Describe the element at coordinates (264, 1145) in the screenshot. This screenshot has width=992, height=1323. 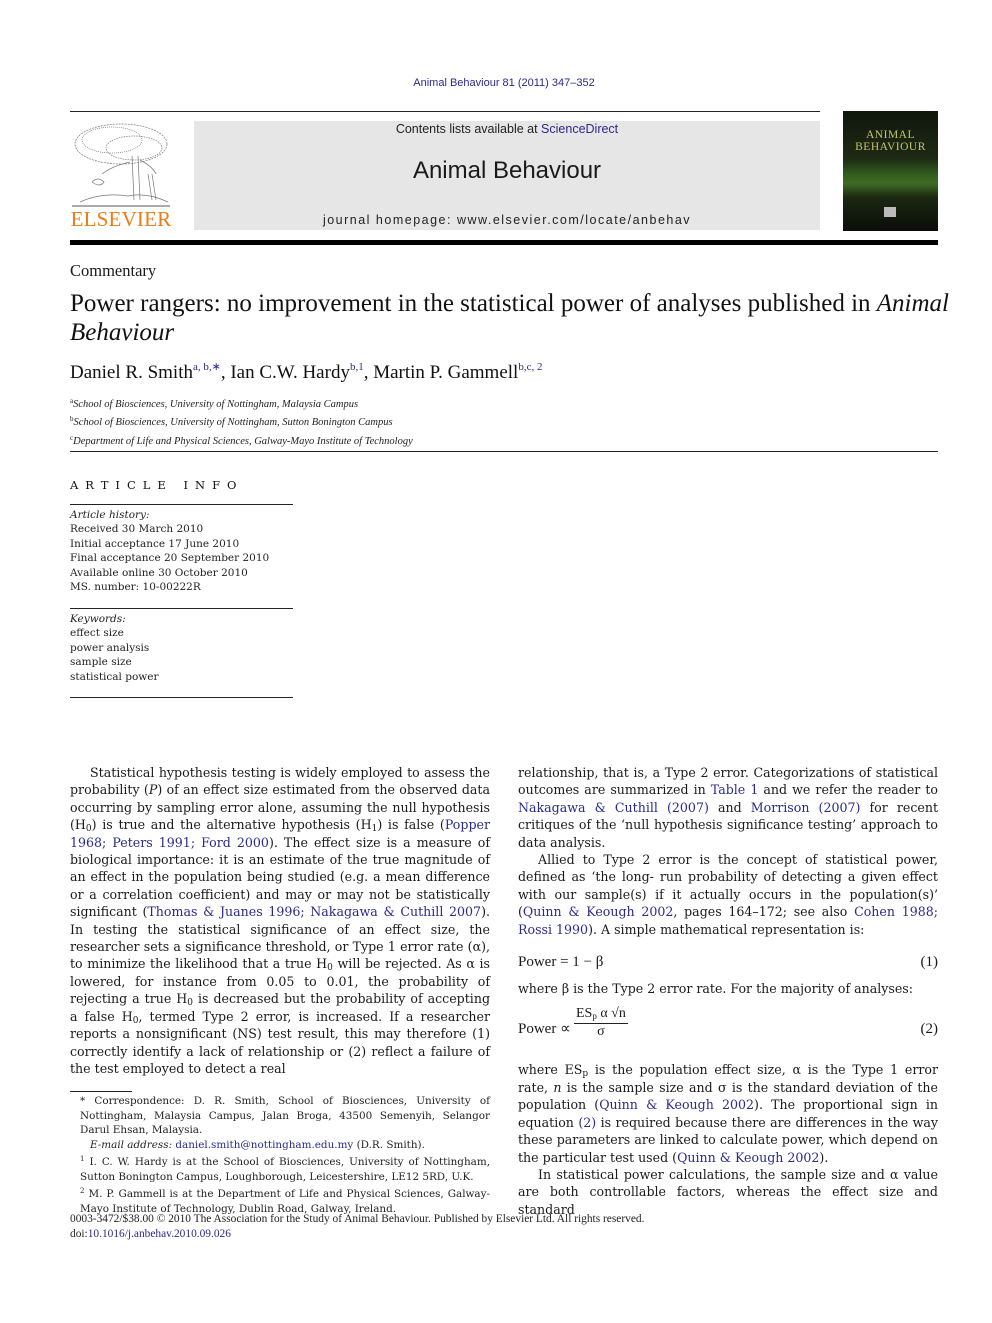
I see `email-link: daniel.smith@nottingham.edu.my` at that location.